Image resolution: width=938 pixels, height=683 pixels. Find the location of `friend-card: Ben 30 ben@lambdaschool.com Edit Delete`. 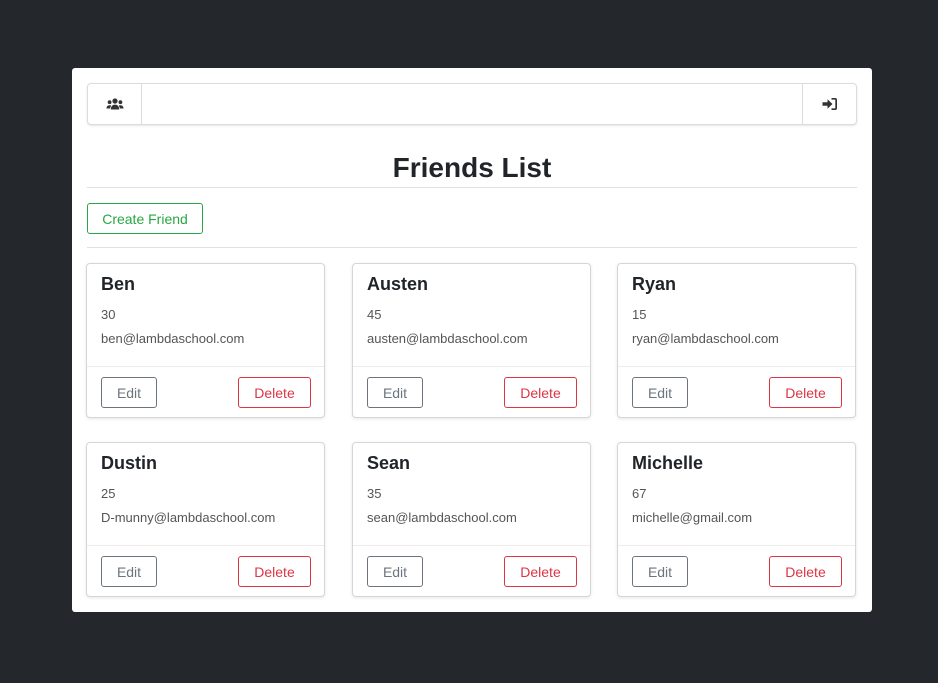

friend-card: Ben 30 ben@lambdaschool.com Edit Delete is located at coordinates (205, 340).